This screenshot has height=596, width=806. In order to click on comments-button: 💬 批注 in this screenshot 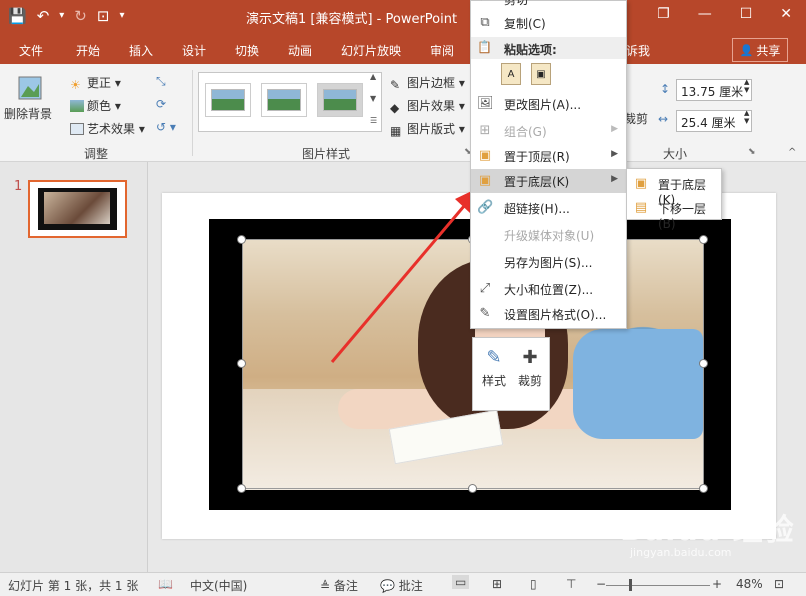, I will do `click(401, 585)`.